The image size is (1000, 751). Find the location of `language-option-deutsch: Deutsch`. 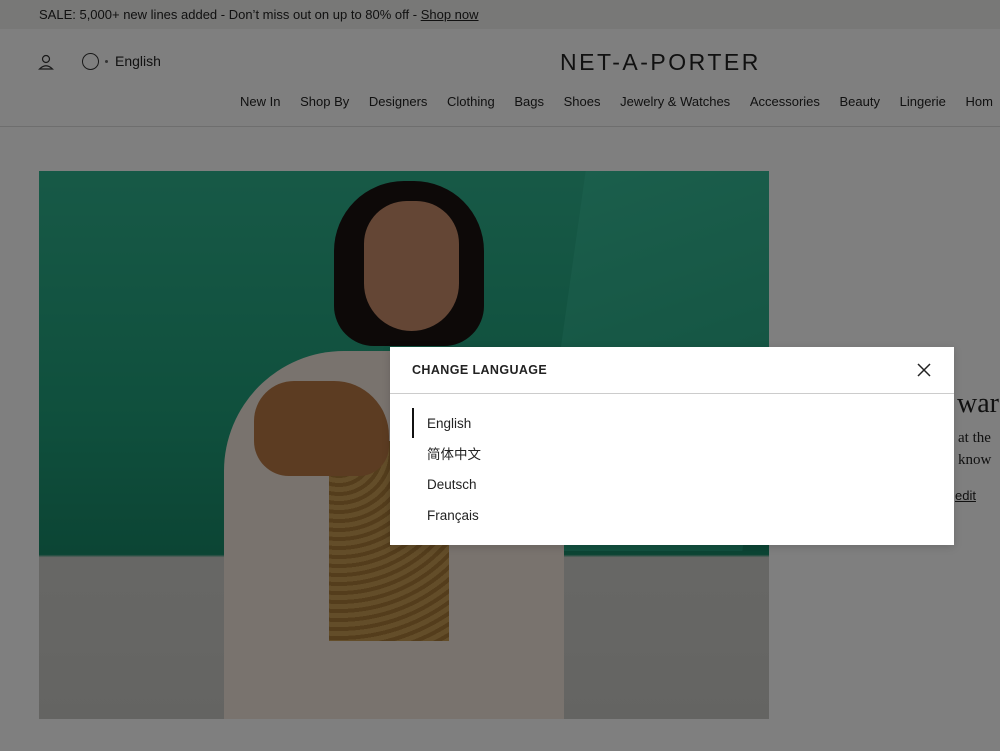

language-option-deutsch: Deutsch is located at coordinates (446, 485).